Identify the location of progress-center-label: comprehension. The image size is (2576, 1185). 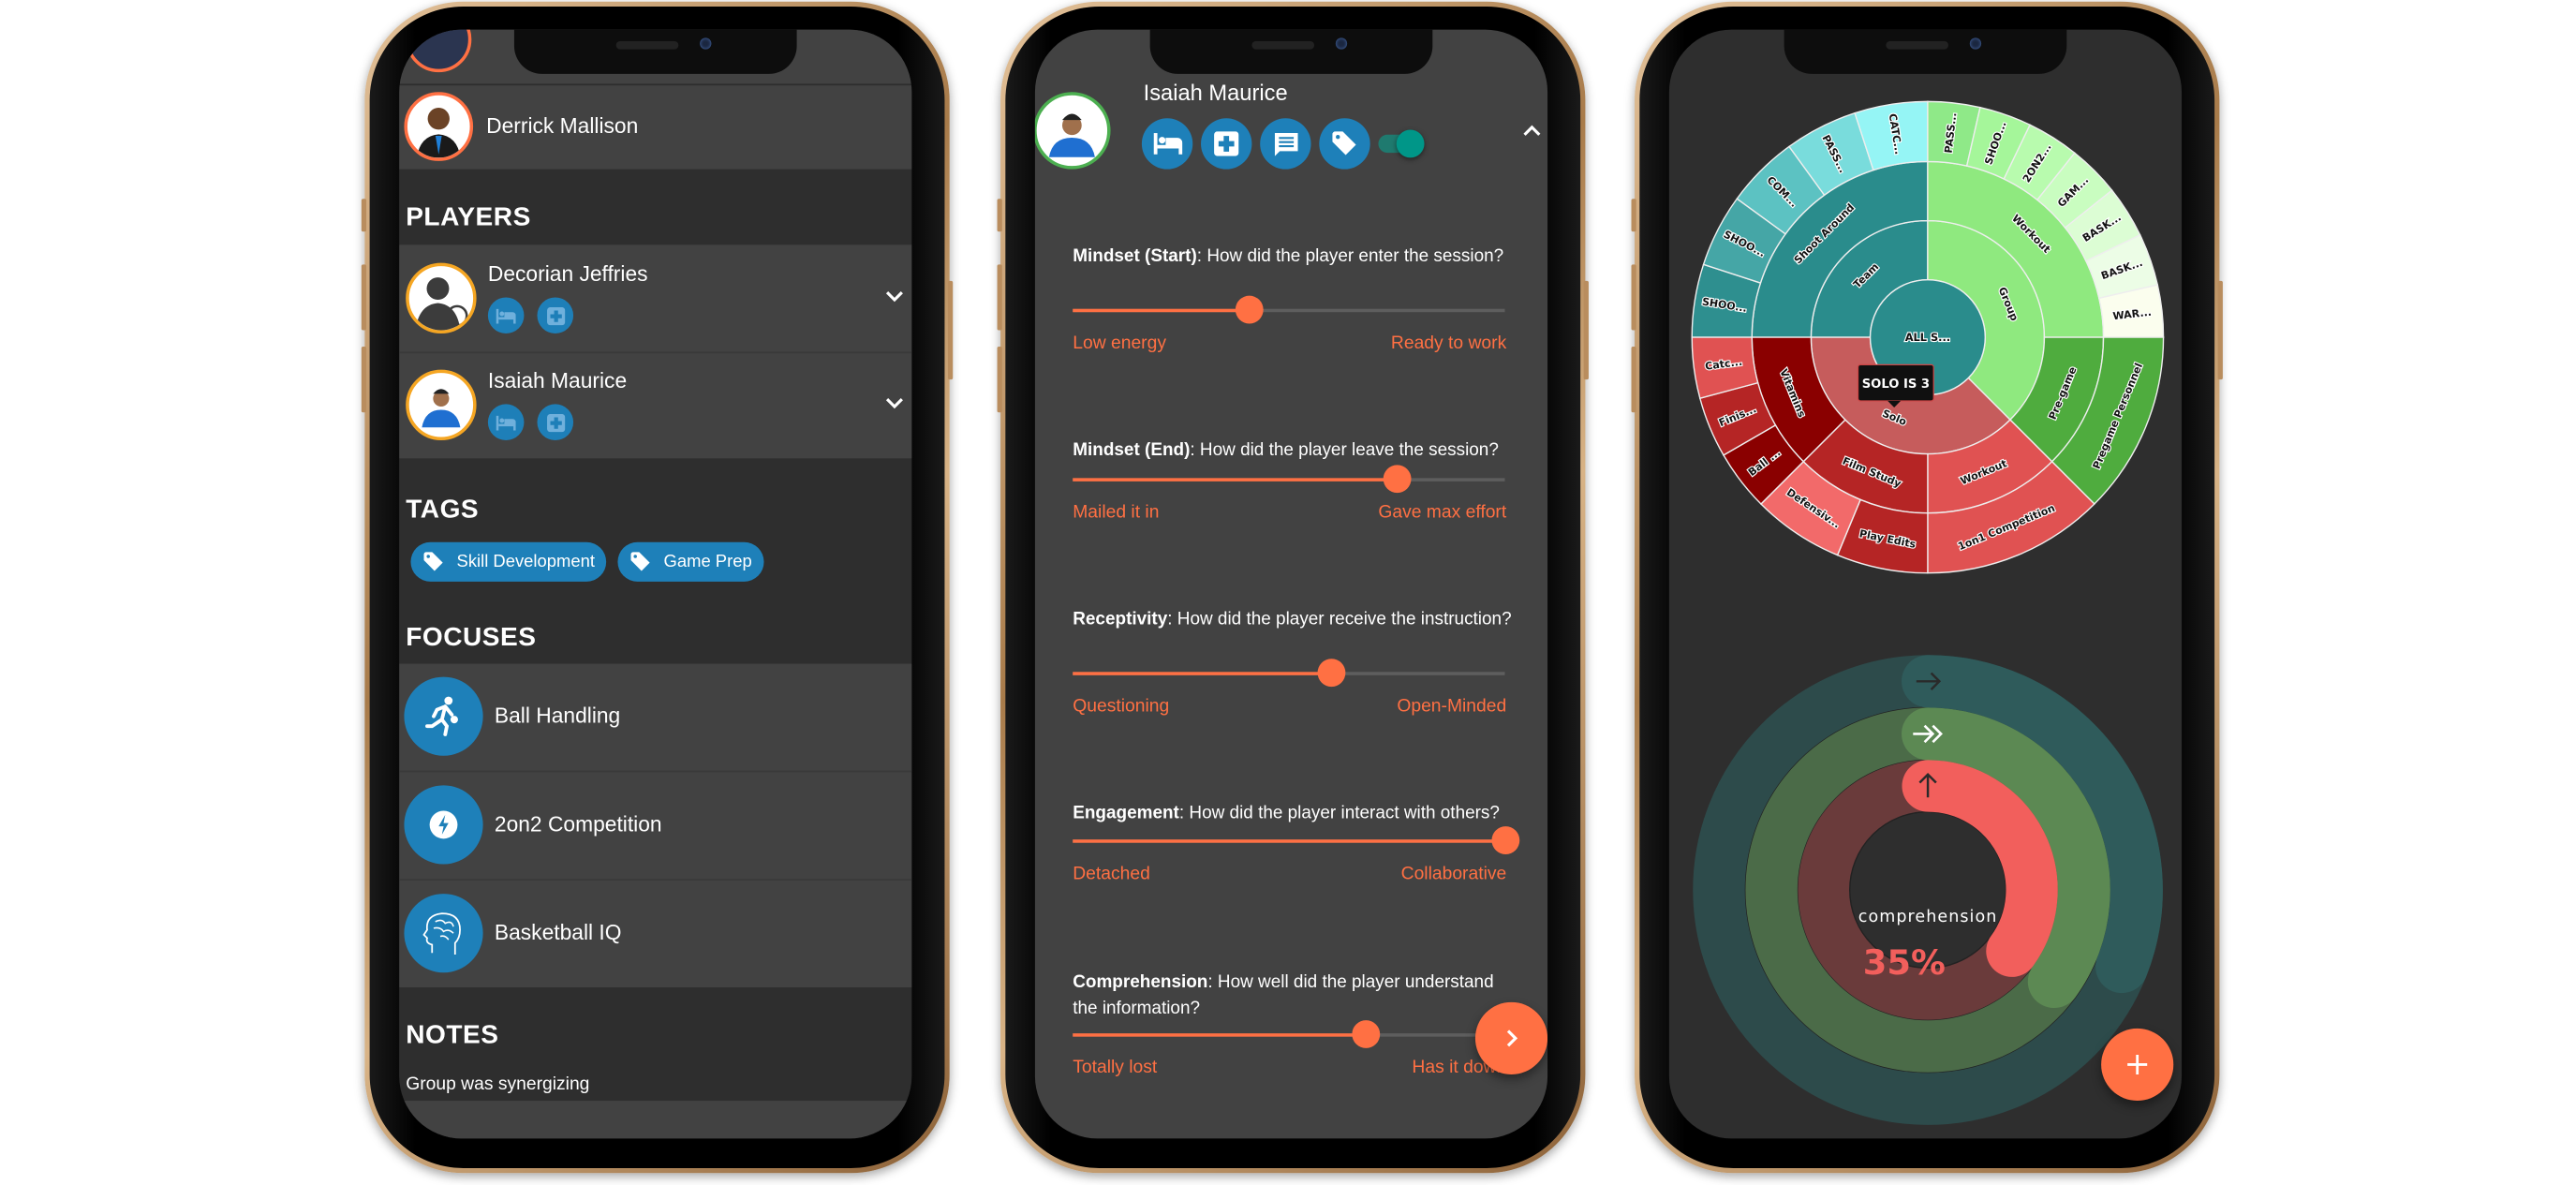
(1928, 917).